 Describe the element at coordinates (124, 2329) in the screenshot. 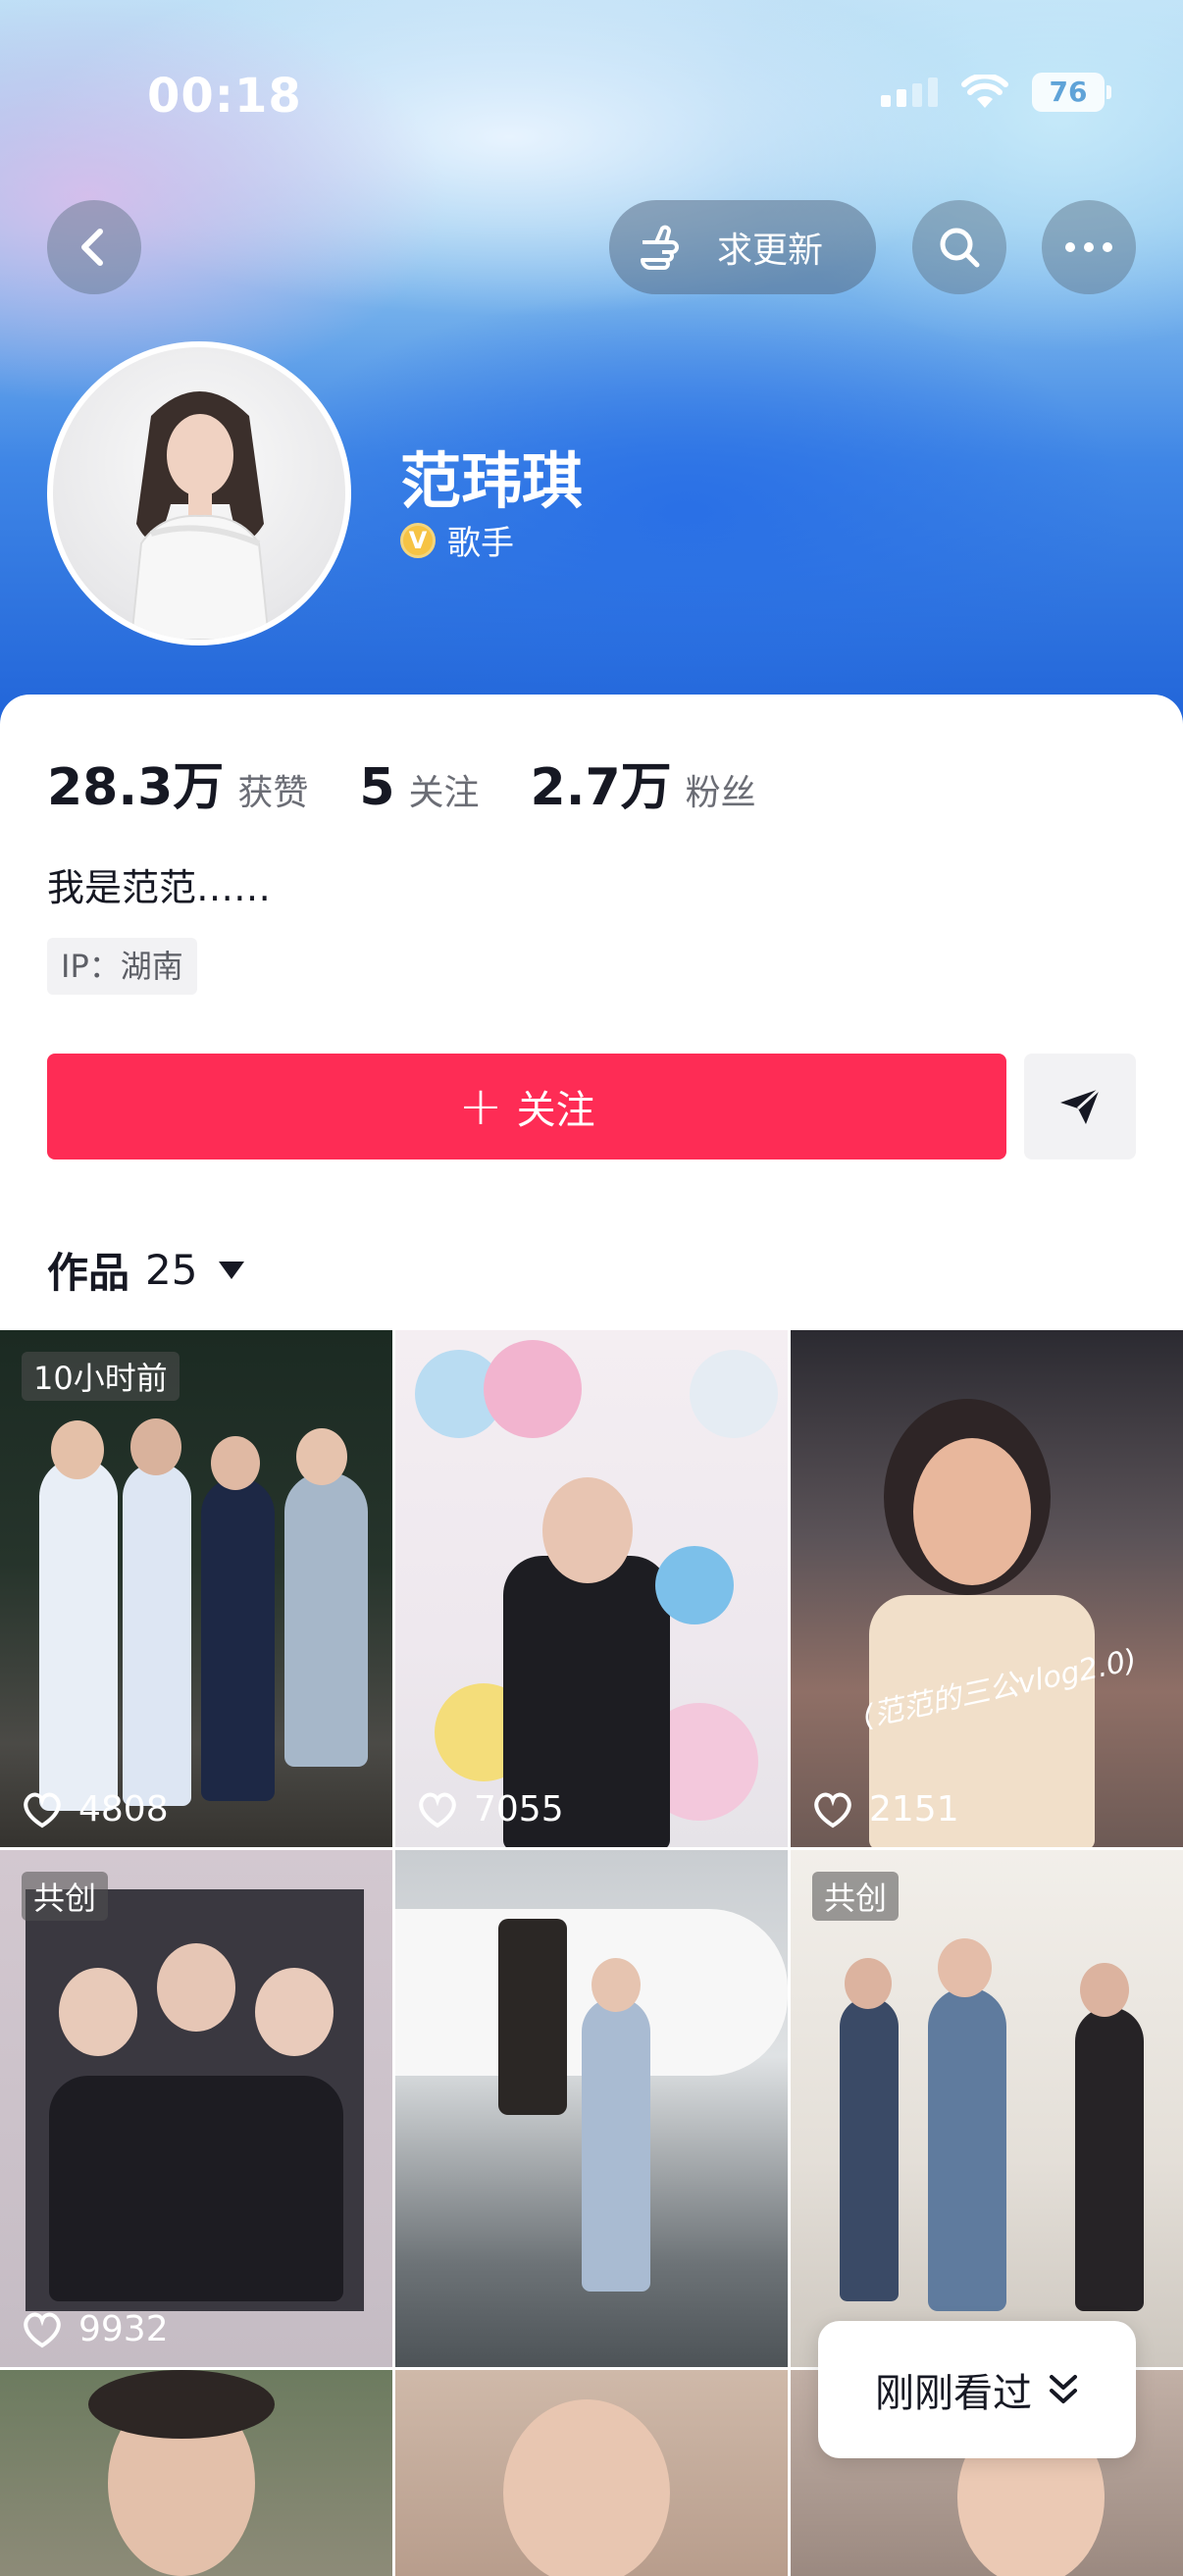

I see `video-likes-count: 9932` at that location.